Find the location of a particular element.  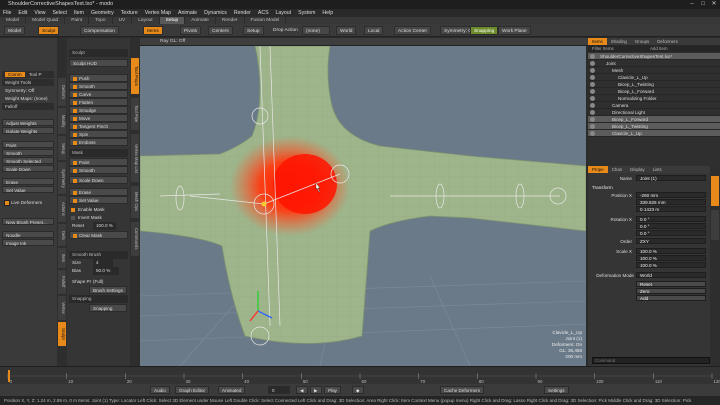

sculpt-button: Sculpt is located at coordinates (49, 30).